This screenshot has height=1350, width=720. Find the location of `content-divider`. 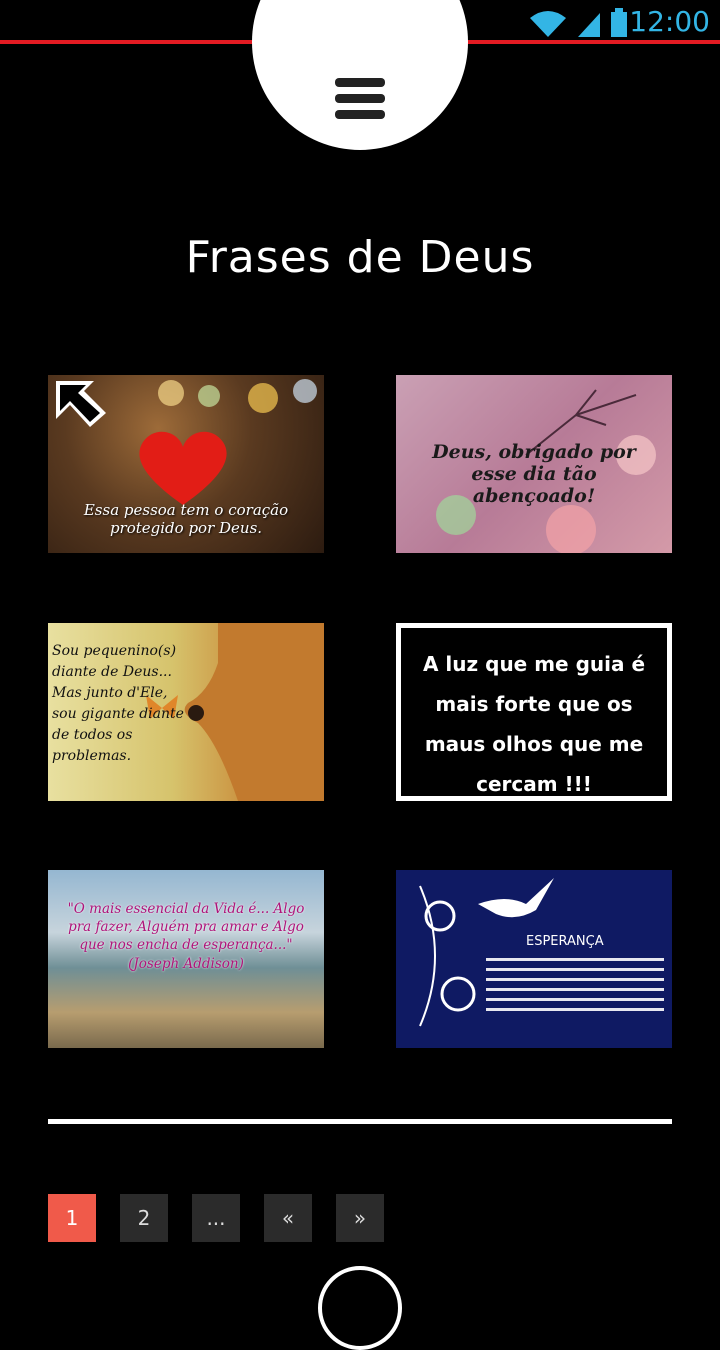

content-divider is located at coordinates (360, 1121).